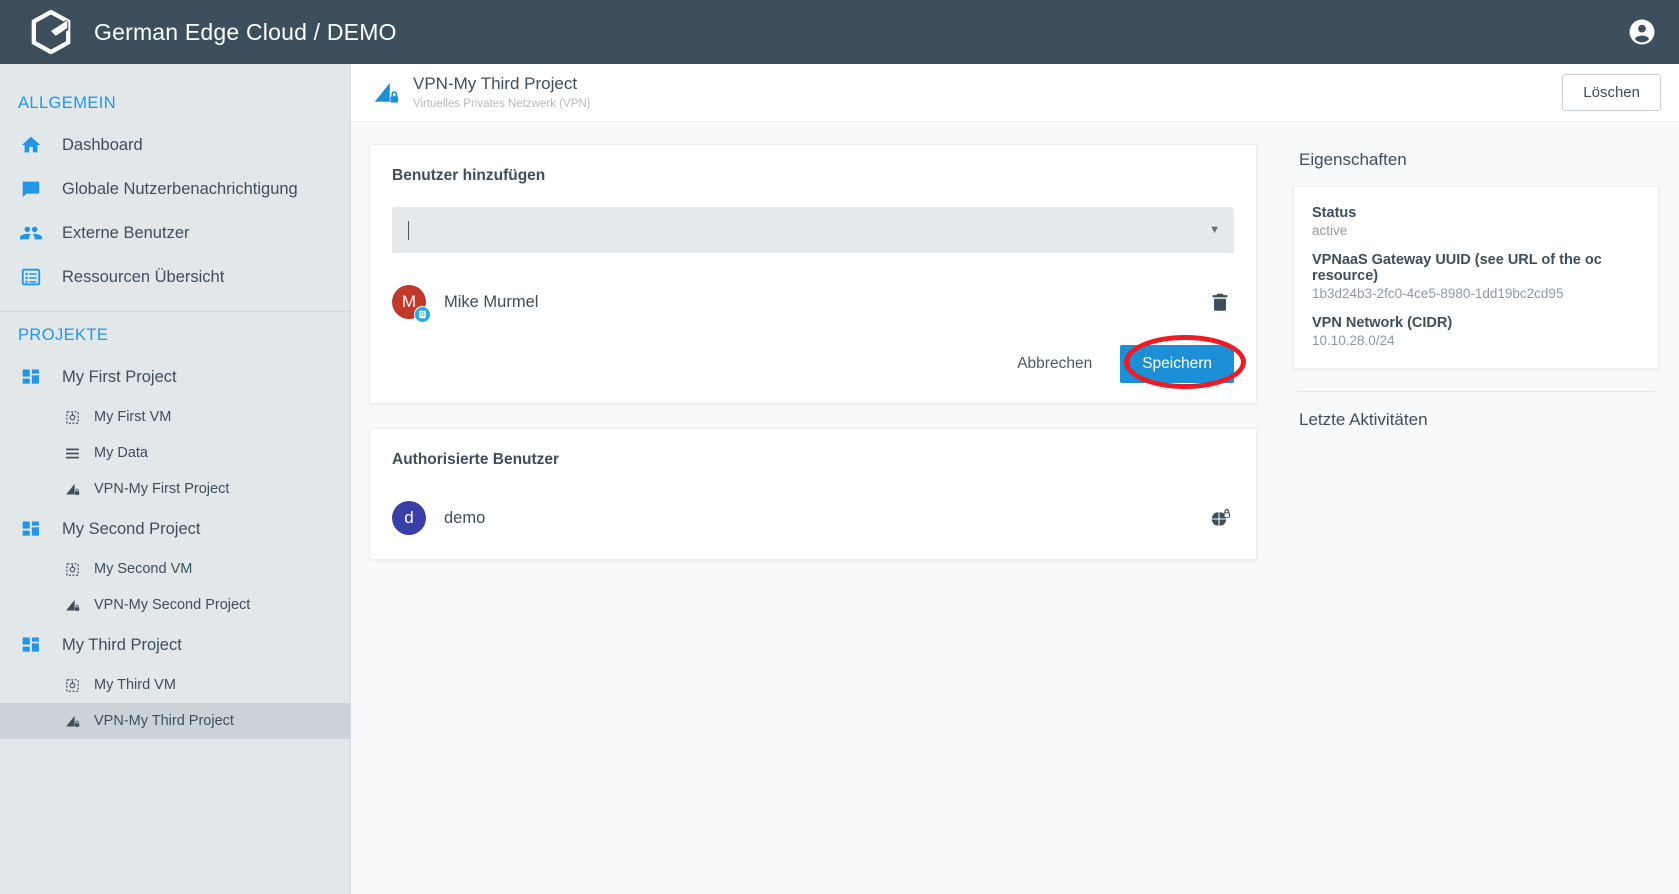  I want to click on sidebar-item-vpn-my-second-project: VPN-My Second Project, so click(175, 605).